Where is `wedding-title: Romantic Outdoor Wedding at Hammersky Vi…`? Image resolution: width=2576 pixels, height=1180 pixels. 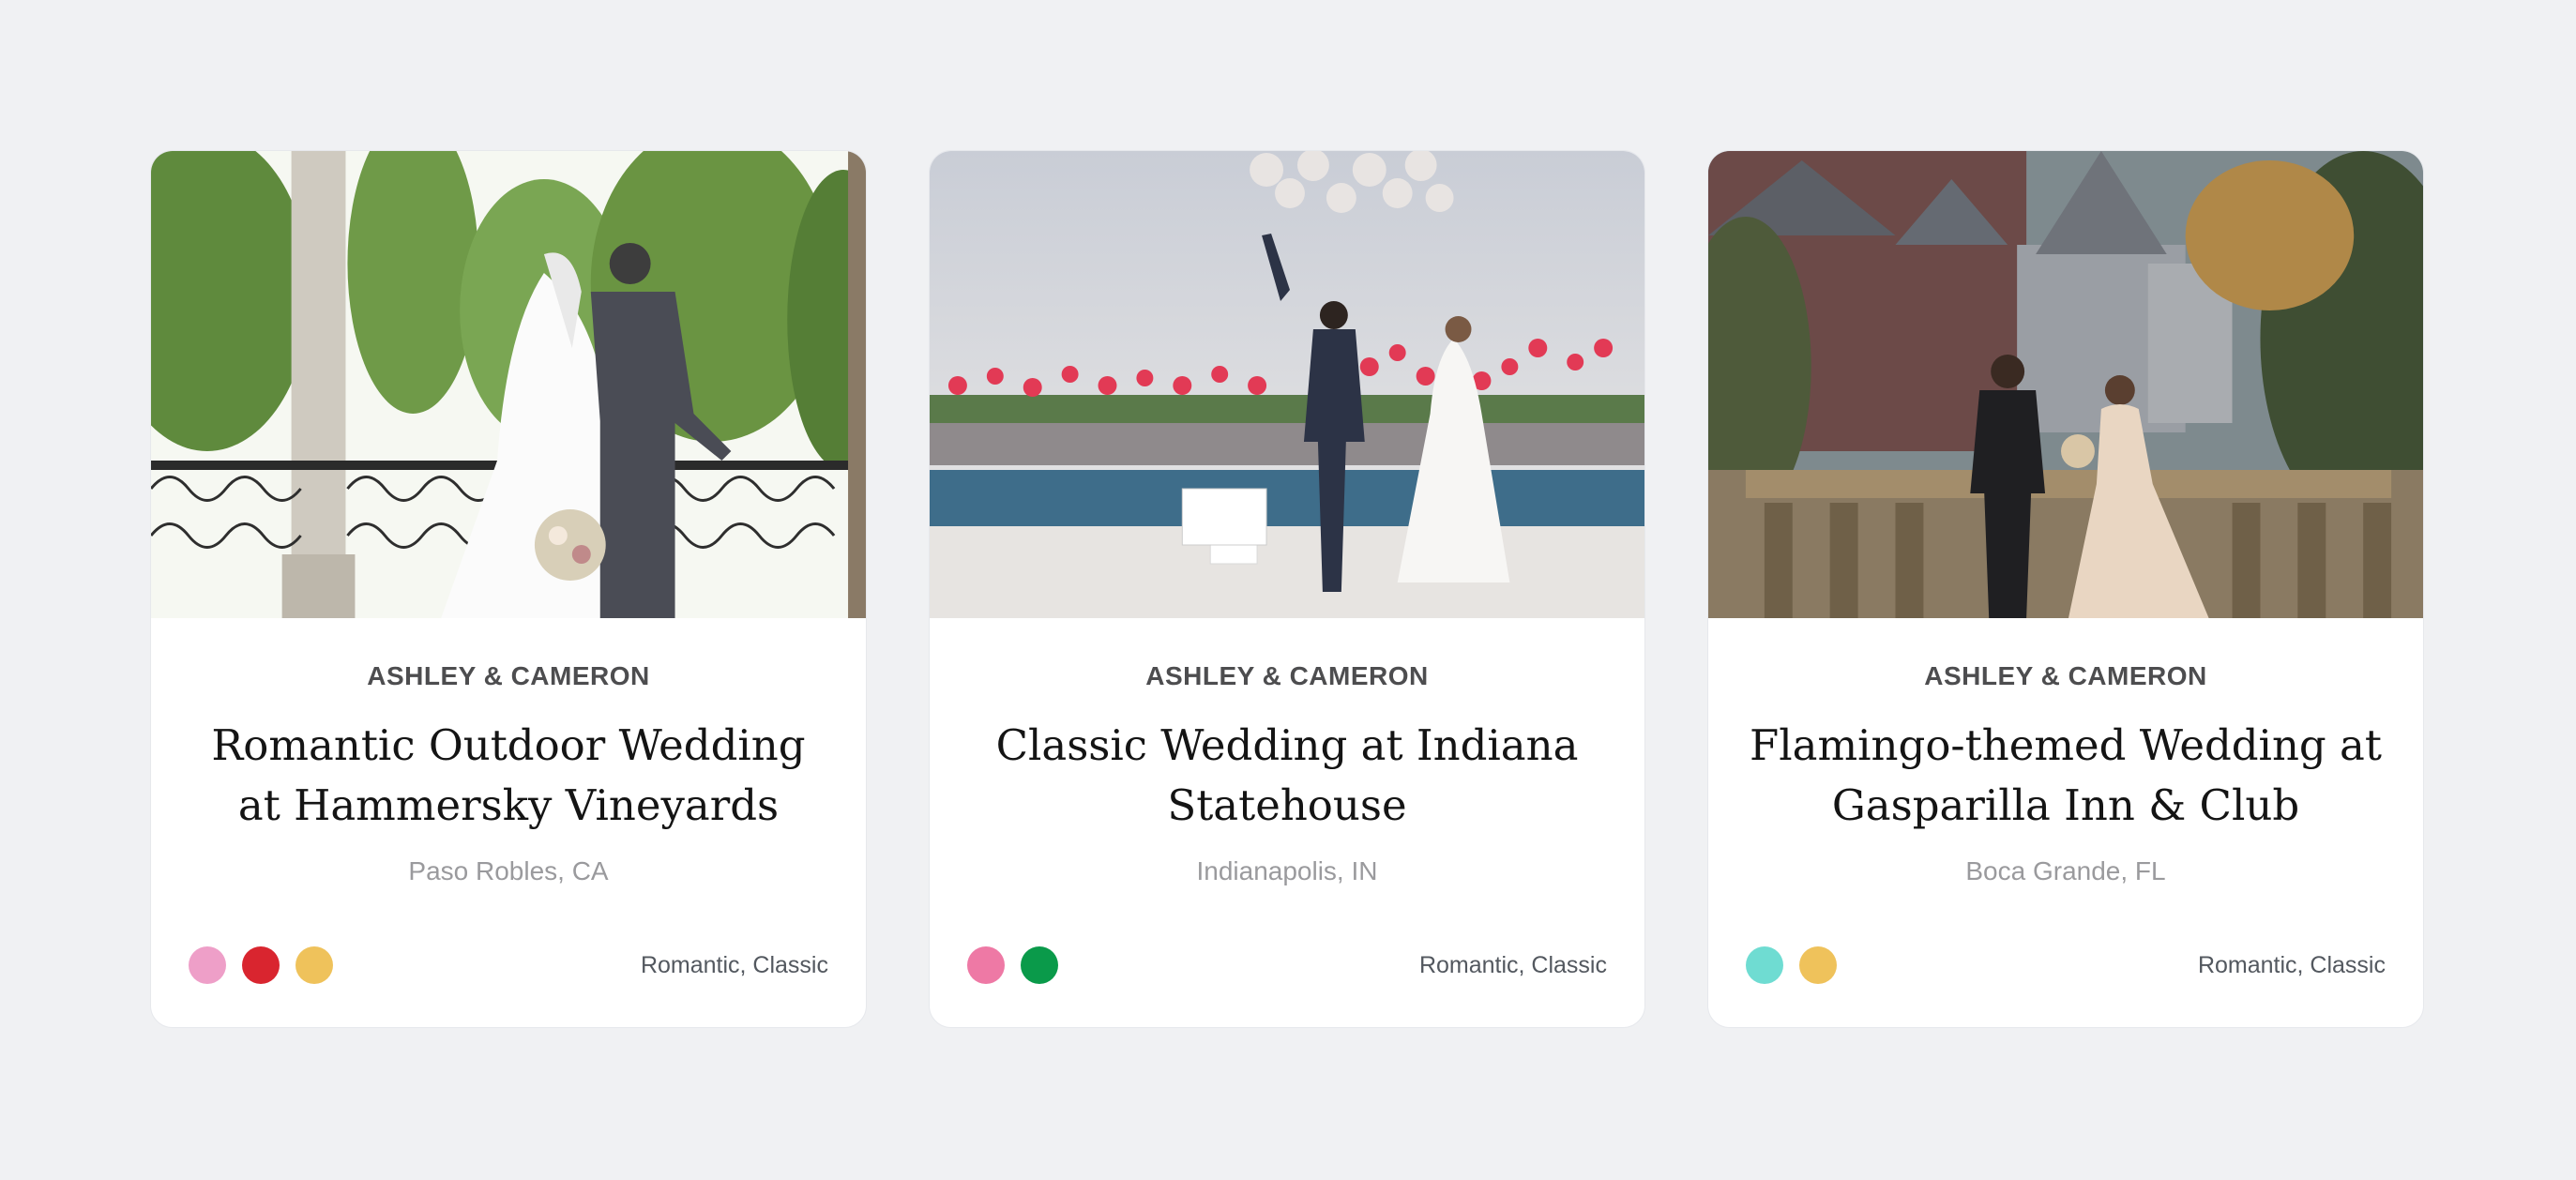
wedding-title: Romantic Outdoor Wedding at Hammersky Vi… is located at coordinates (508, 776).